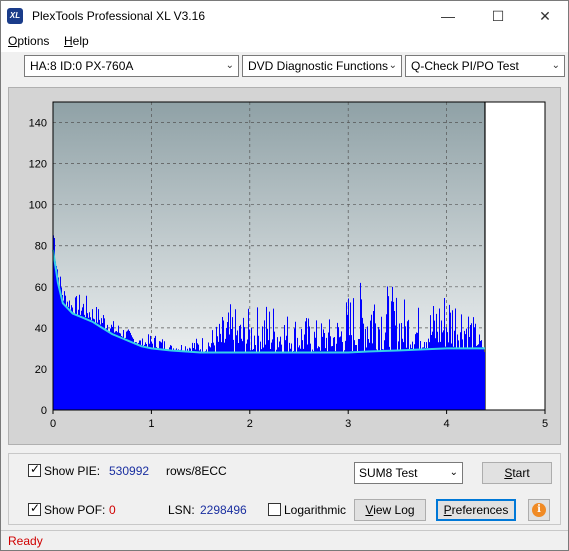 The image size is (569, 551). I want to click on preferences-button: Preferences, so click(476, 510).